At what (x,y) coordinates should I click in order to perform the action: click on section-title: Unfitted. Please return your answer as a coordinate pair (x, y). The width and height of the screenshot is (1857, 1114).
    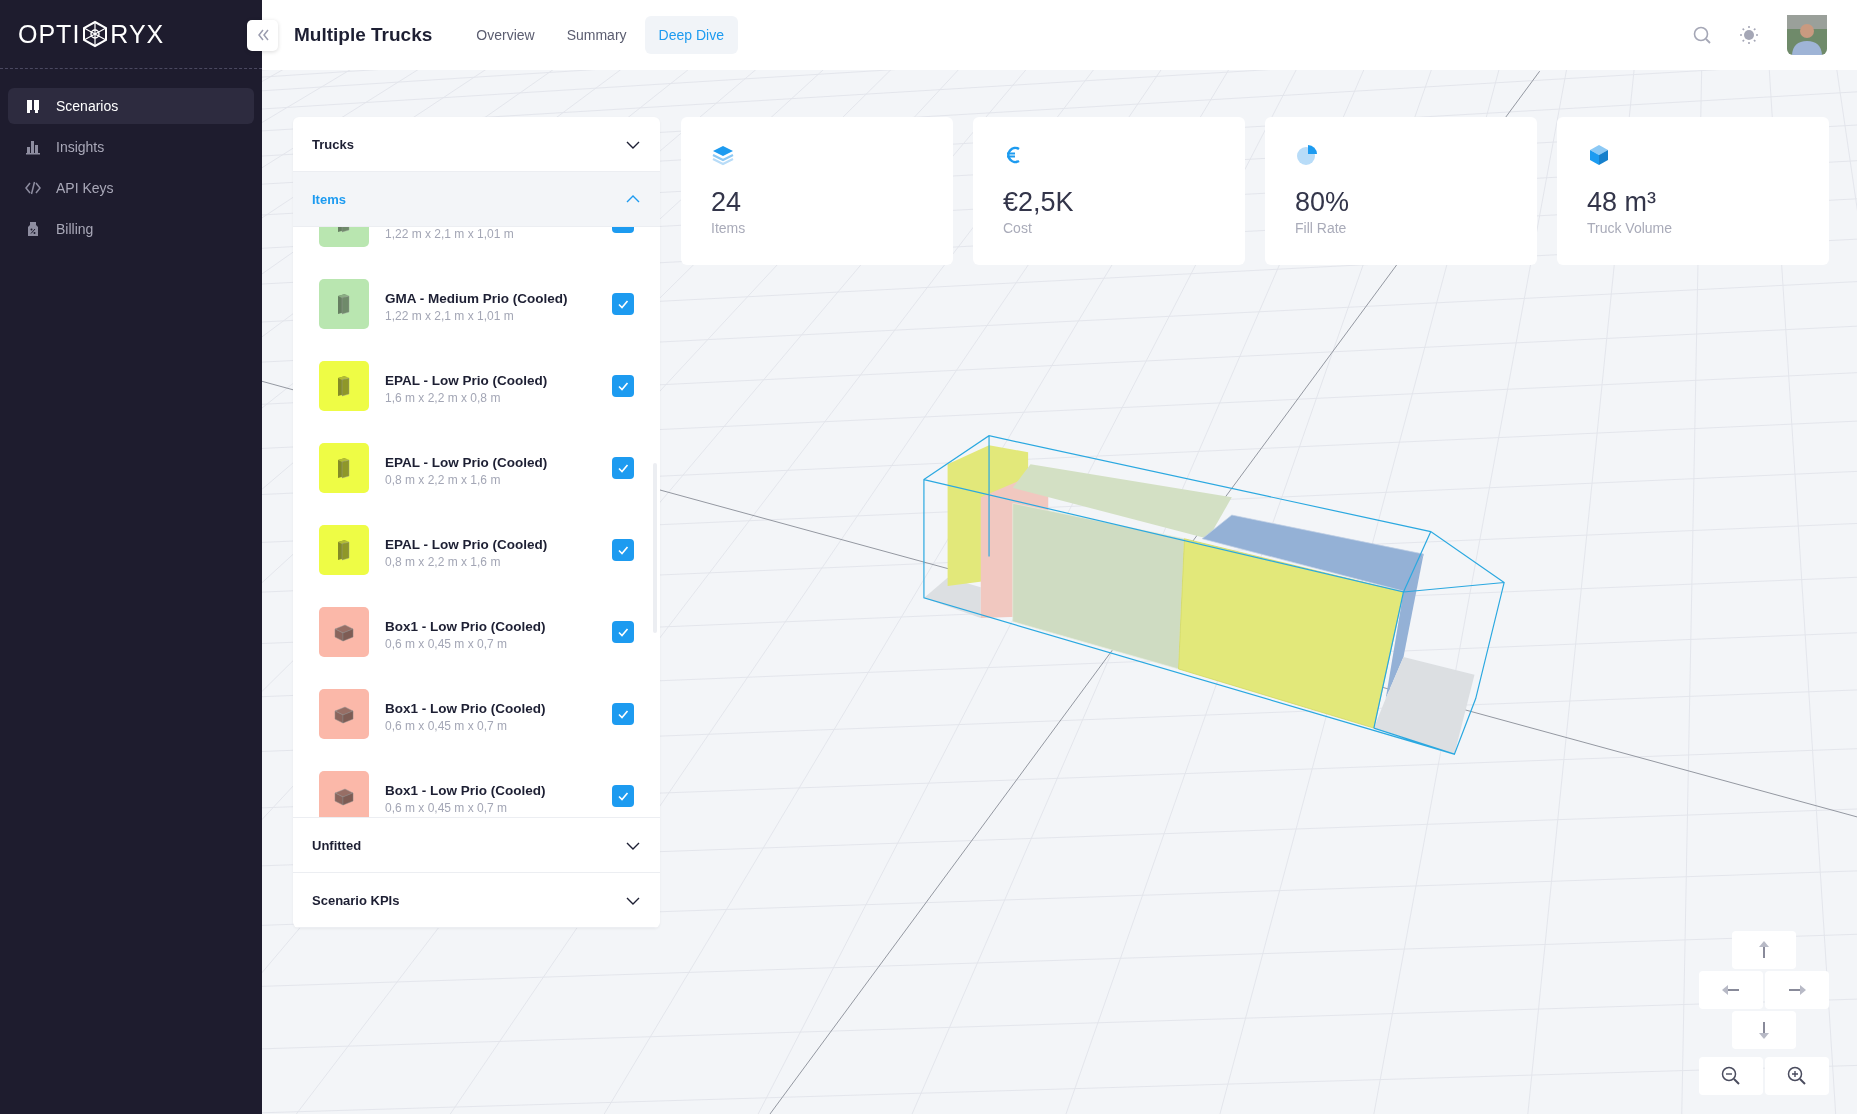
    Looking at the image, I should click on (337, 845).